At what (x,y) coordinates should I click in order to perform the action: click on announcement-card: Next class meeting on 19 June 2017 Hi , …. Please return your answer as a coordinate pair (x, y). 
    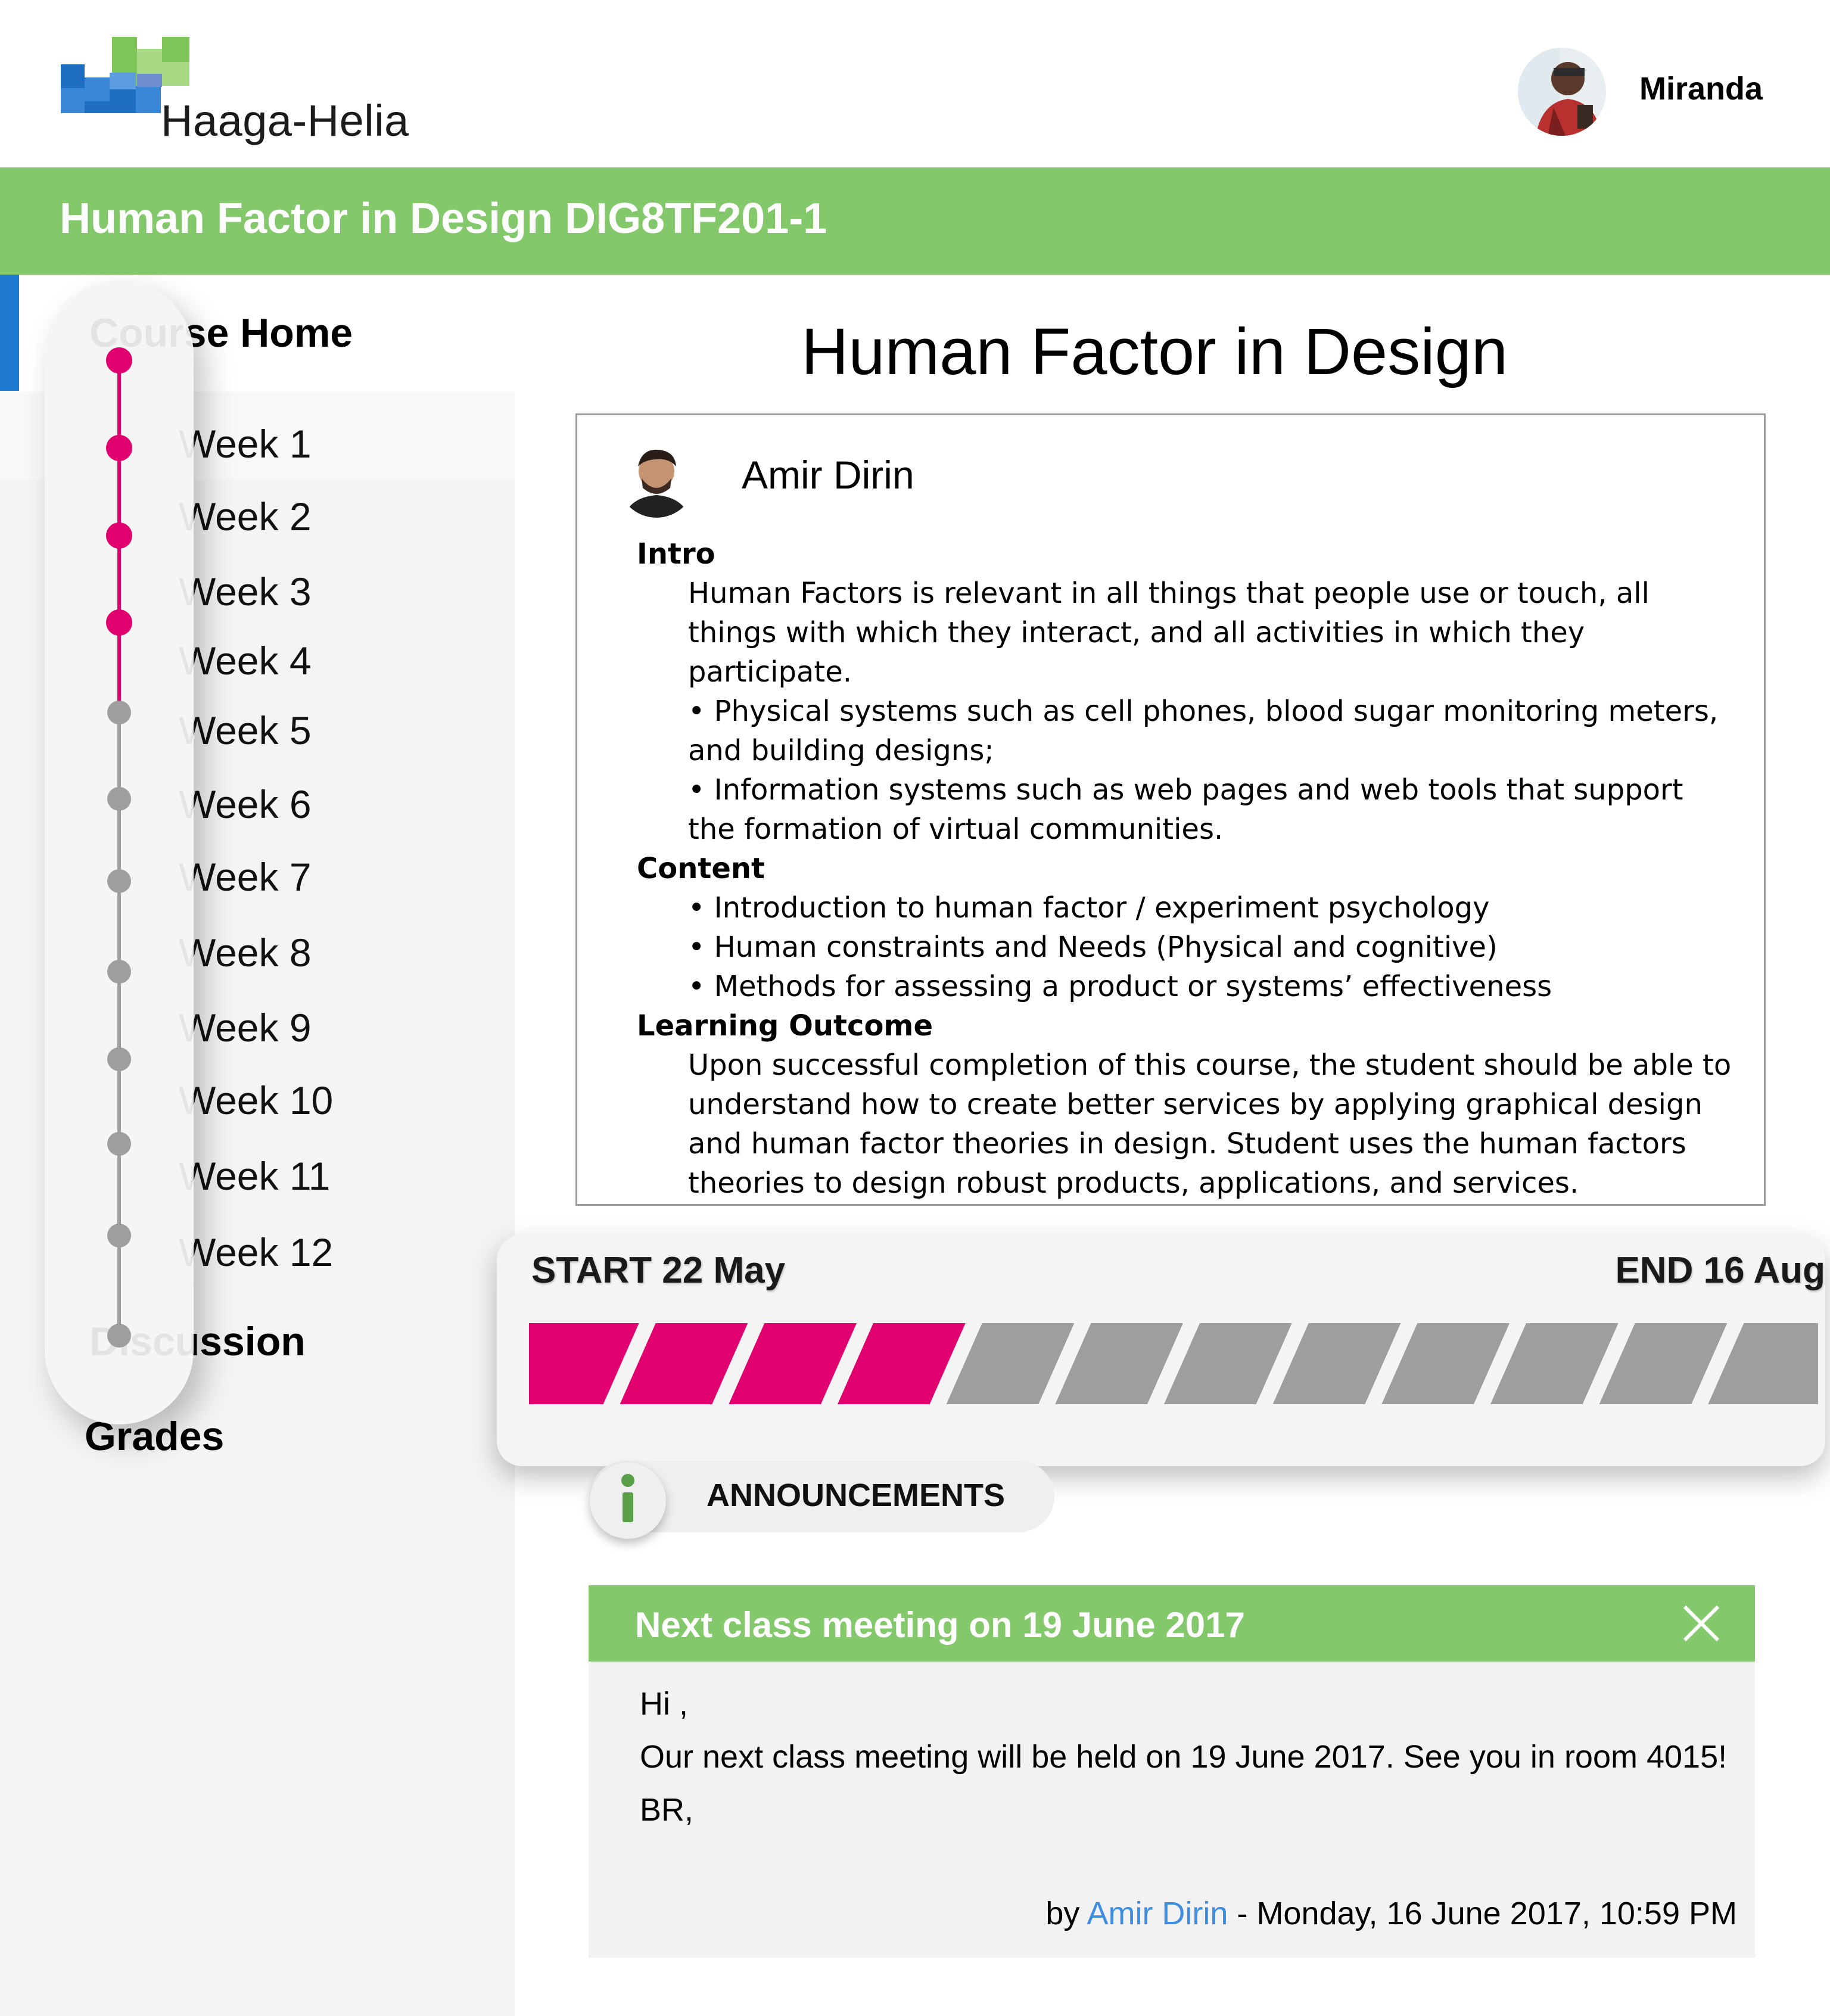
    Looking at the image, I should click on (1172, 1771).